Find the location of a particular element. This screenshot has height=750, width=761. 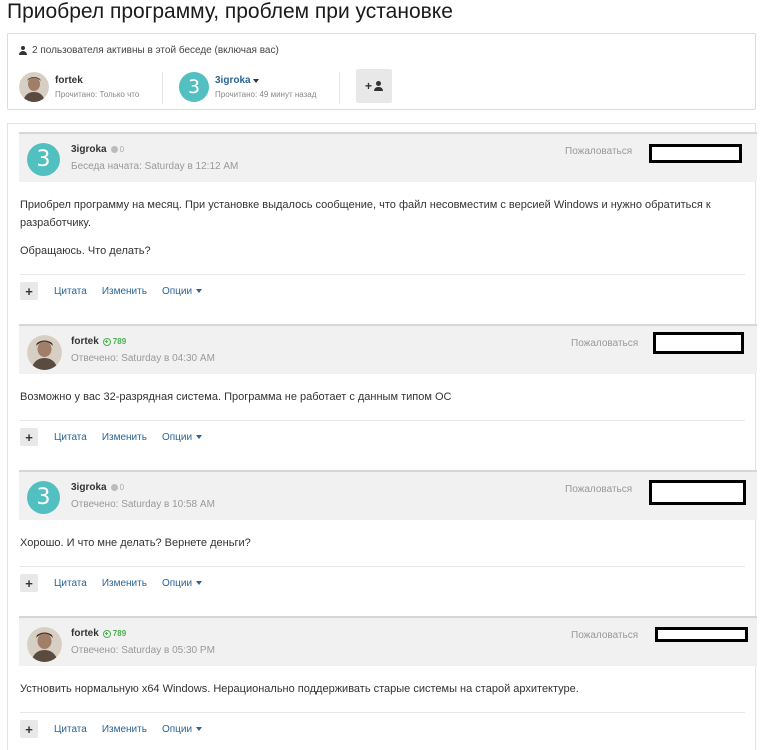

post-date: Беседа начата: Saturday в 12:12 AM is located at coordinates (155, 166).